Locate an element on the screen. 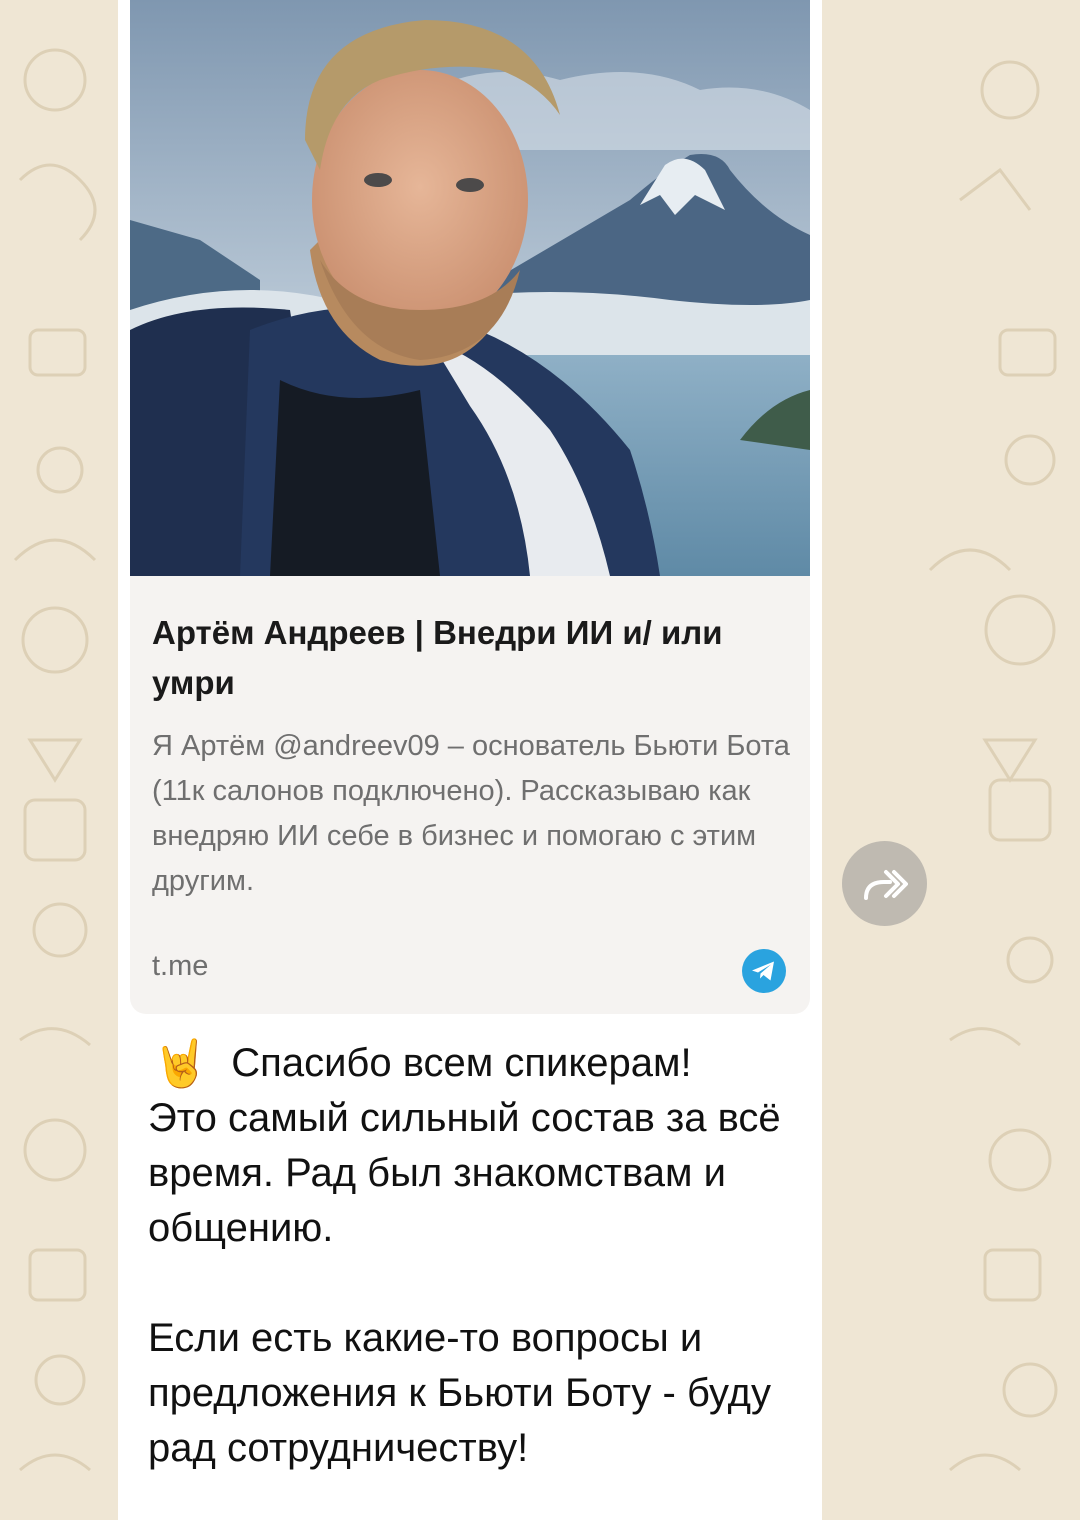  message-line-thanks: Спасибо всем спикерам! is located at coordinates (461, 1063).